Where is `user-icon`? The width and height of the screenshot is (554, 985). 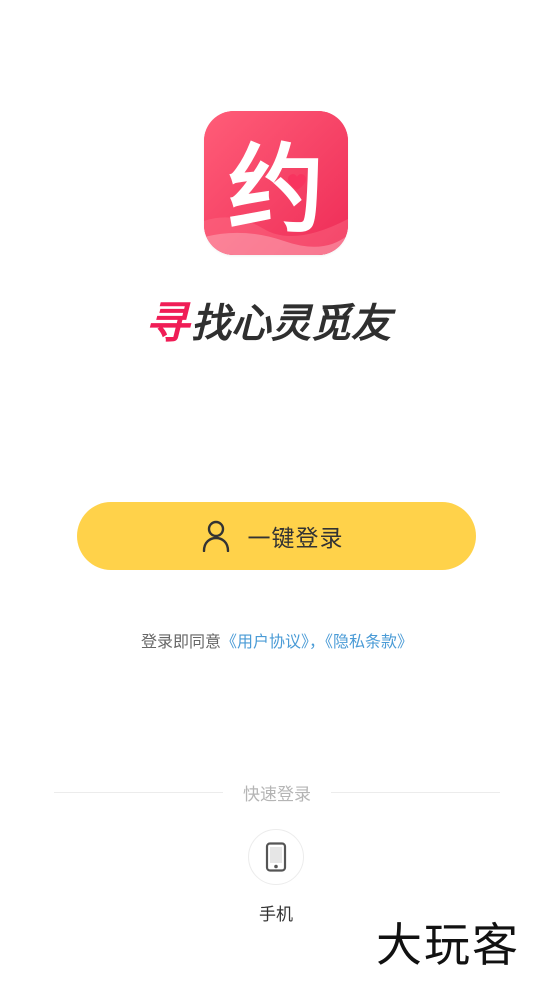
user-icon is located at coordinates (215, 536).